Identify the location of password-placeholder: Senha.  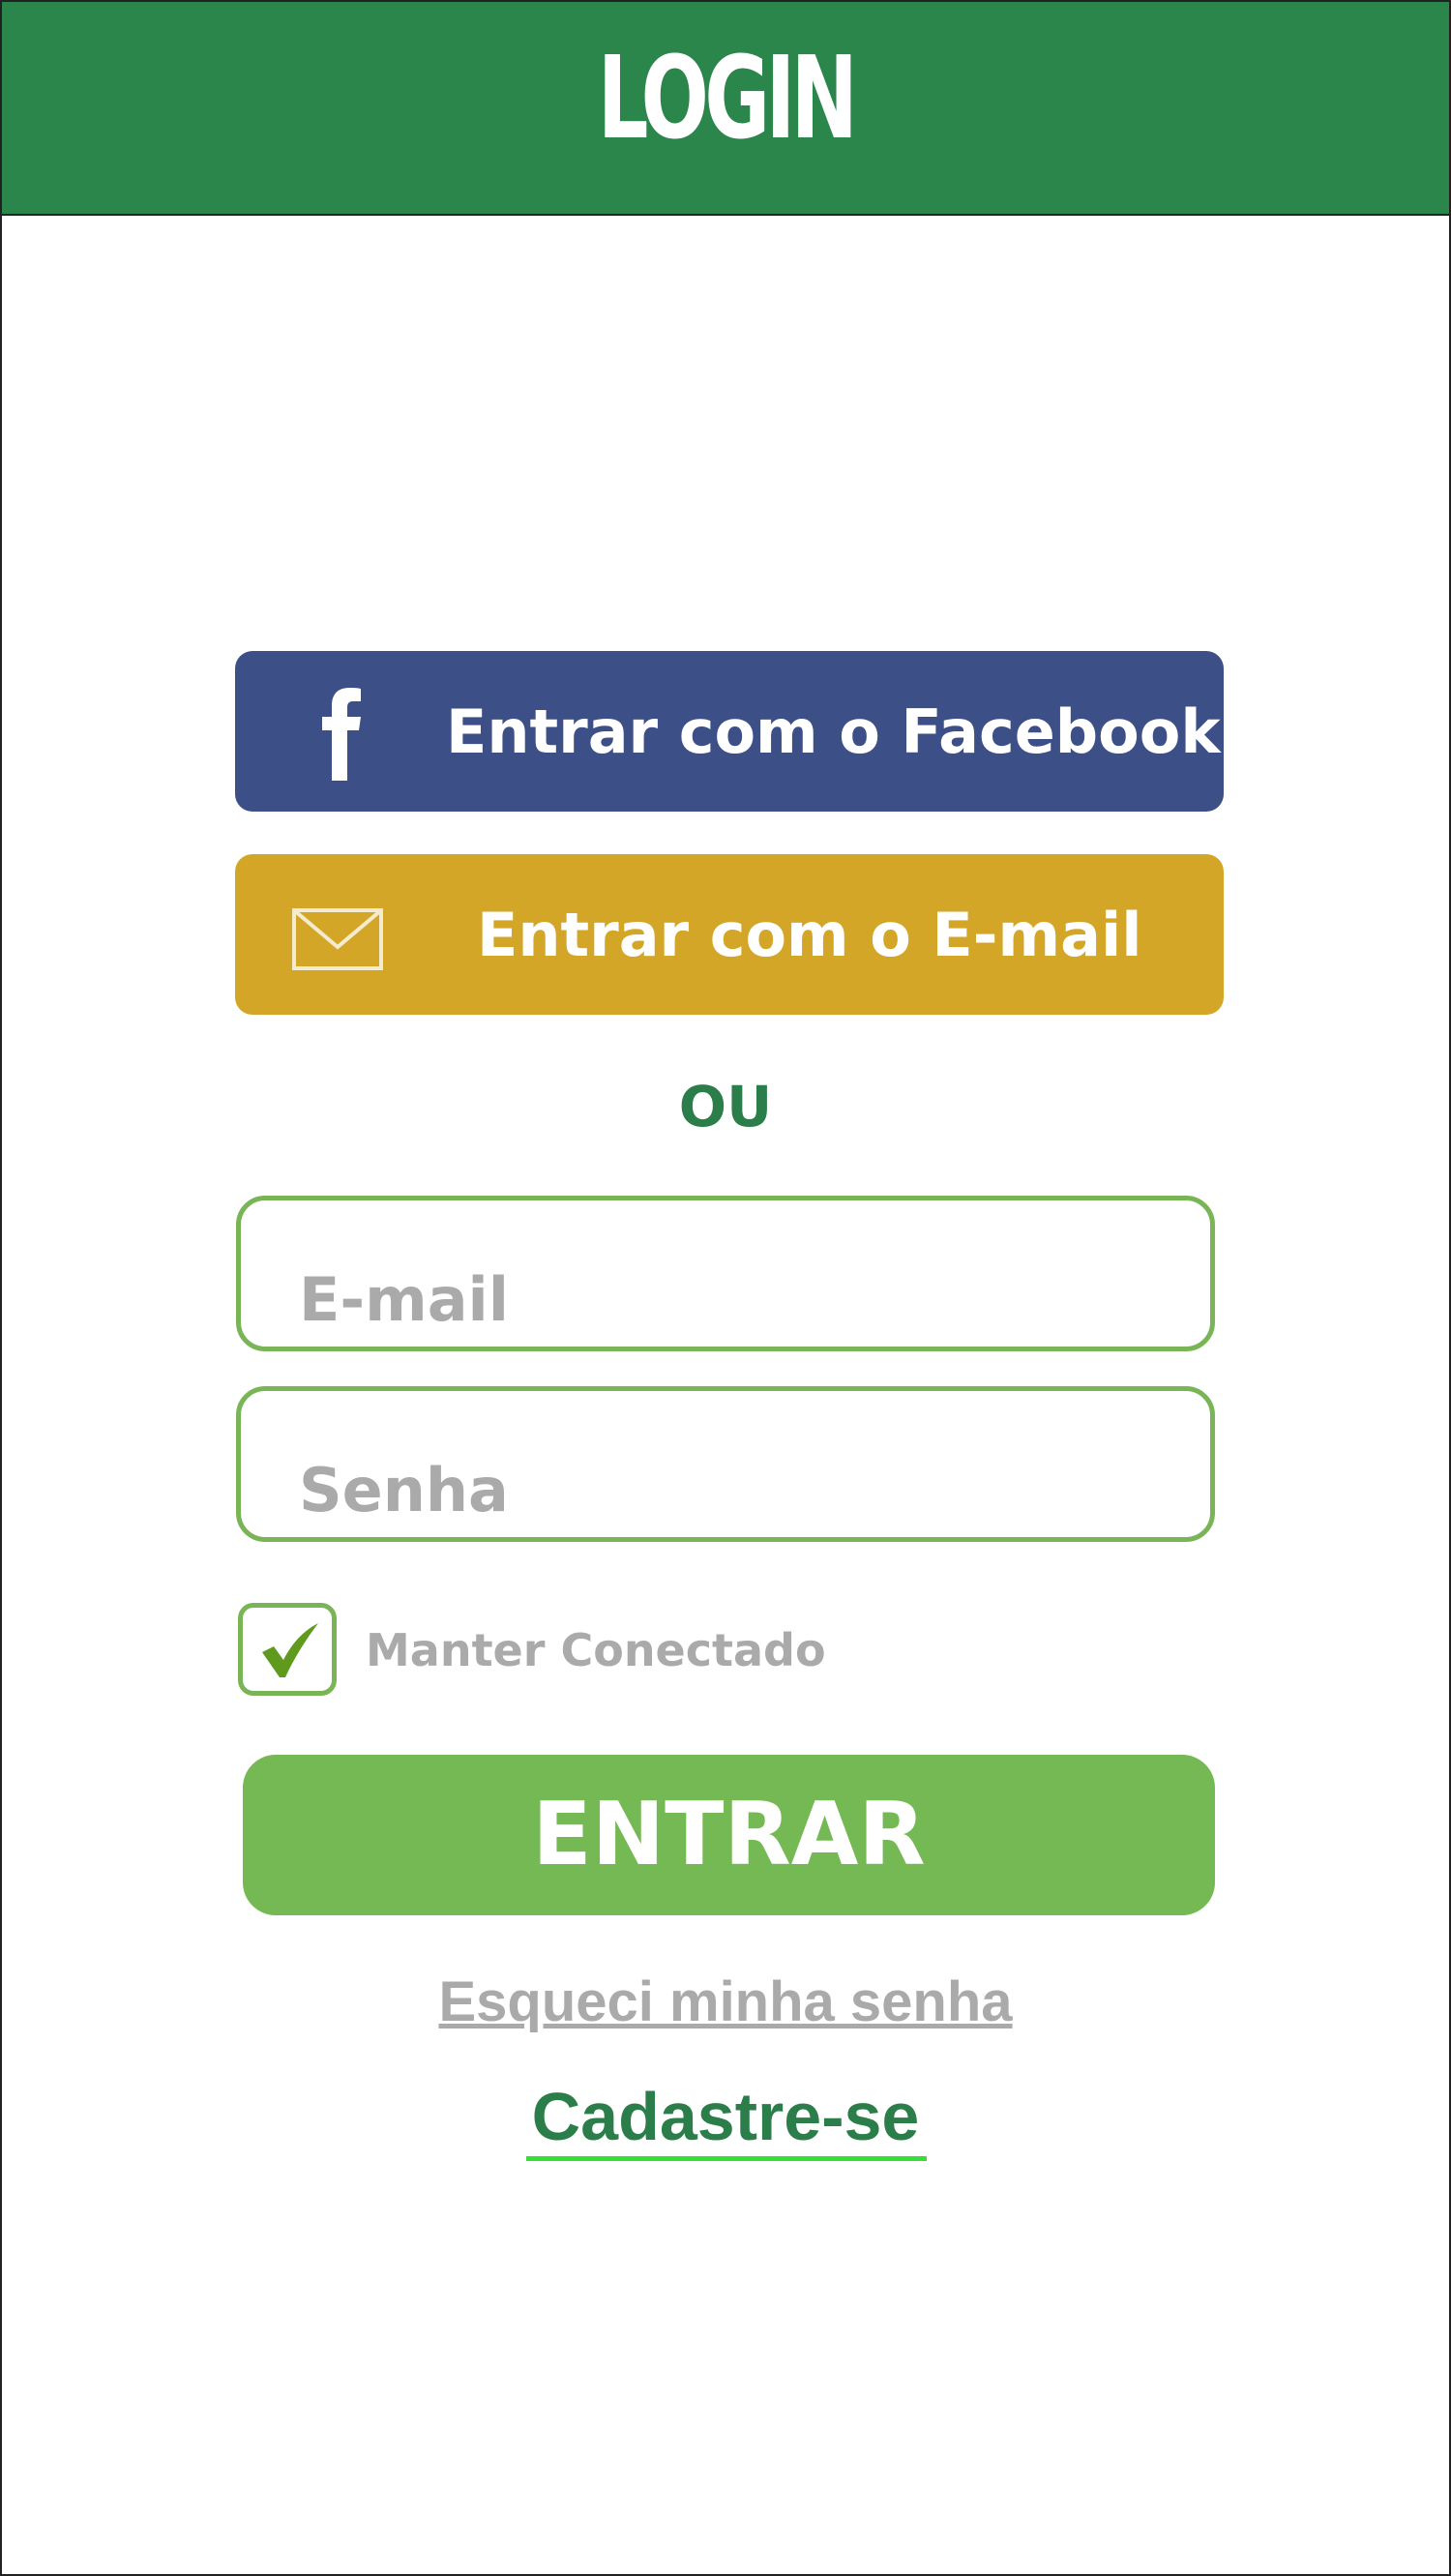
(404, 1490).